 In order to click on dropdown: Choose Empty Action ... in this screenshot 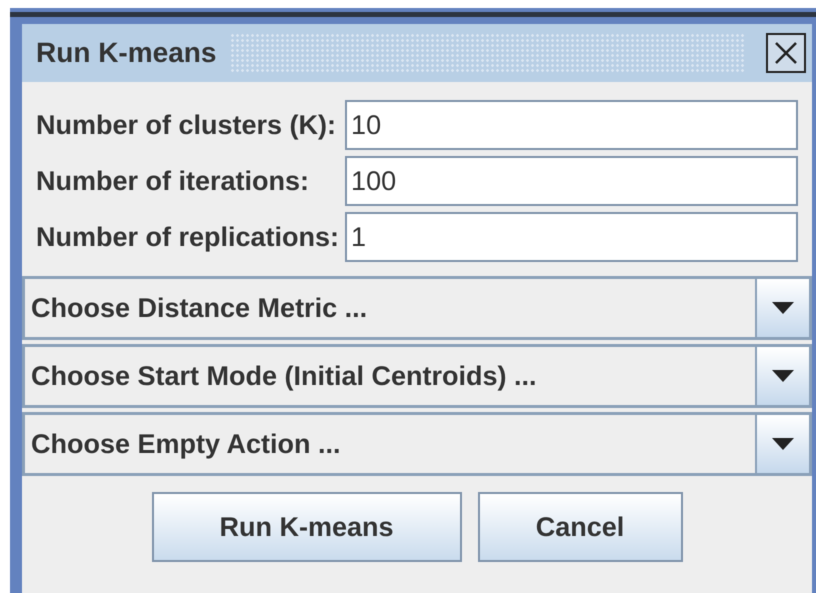, I will do `click(417, 444)`.